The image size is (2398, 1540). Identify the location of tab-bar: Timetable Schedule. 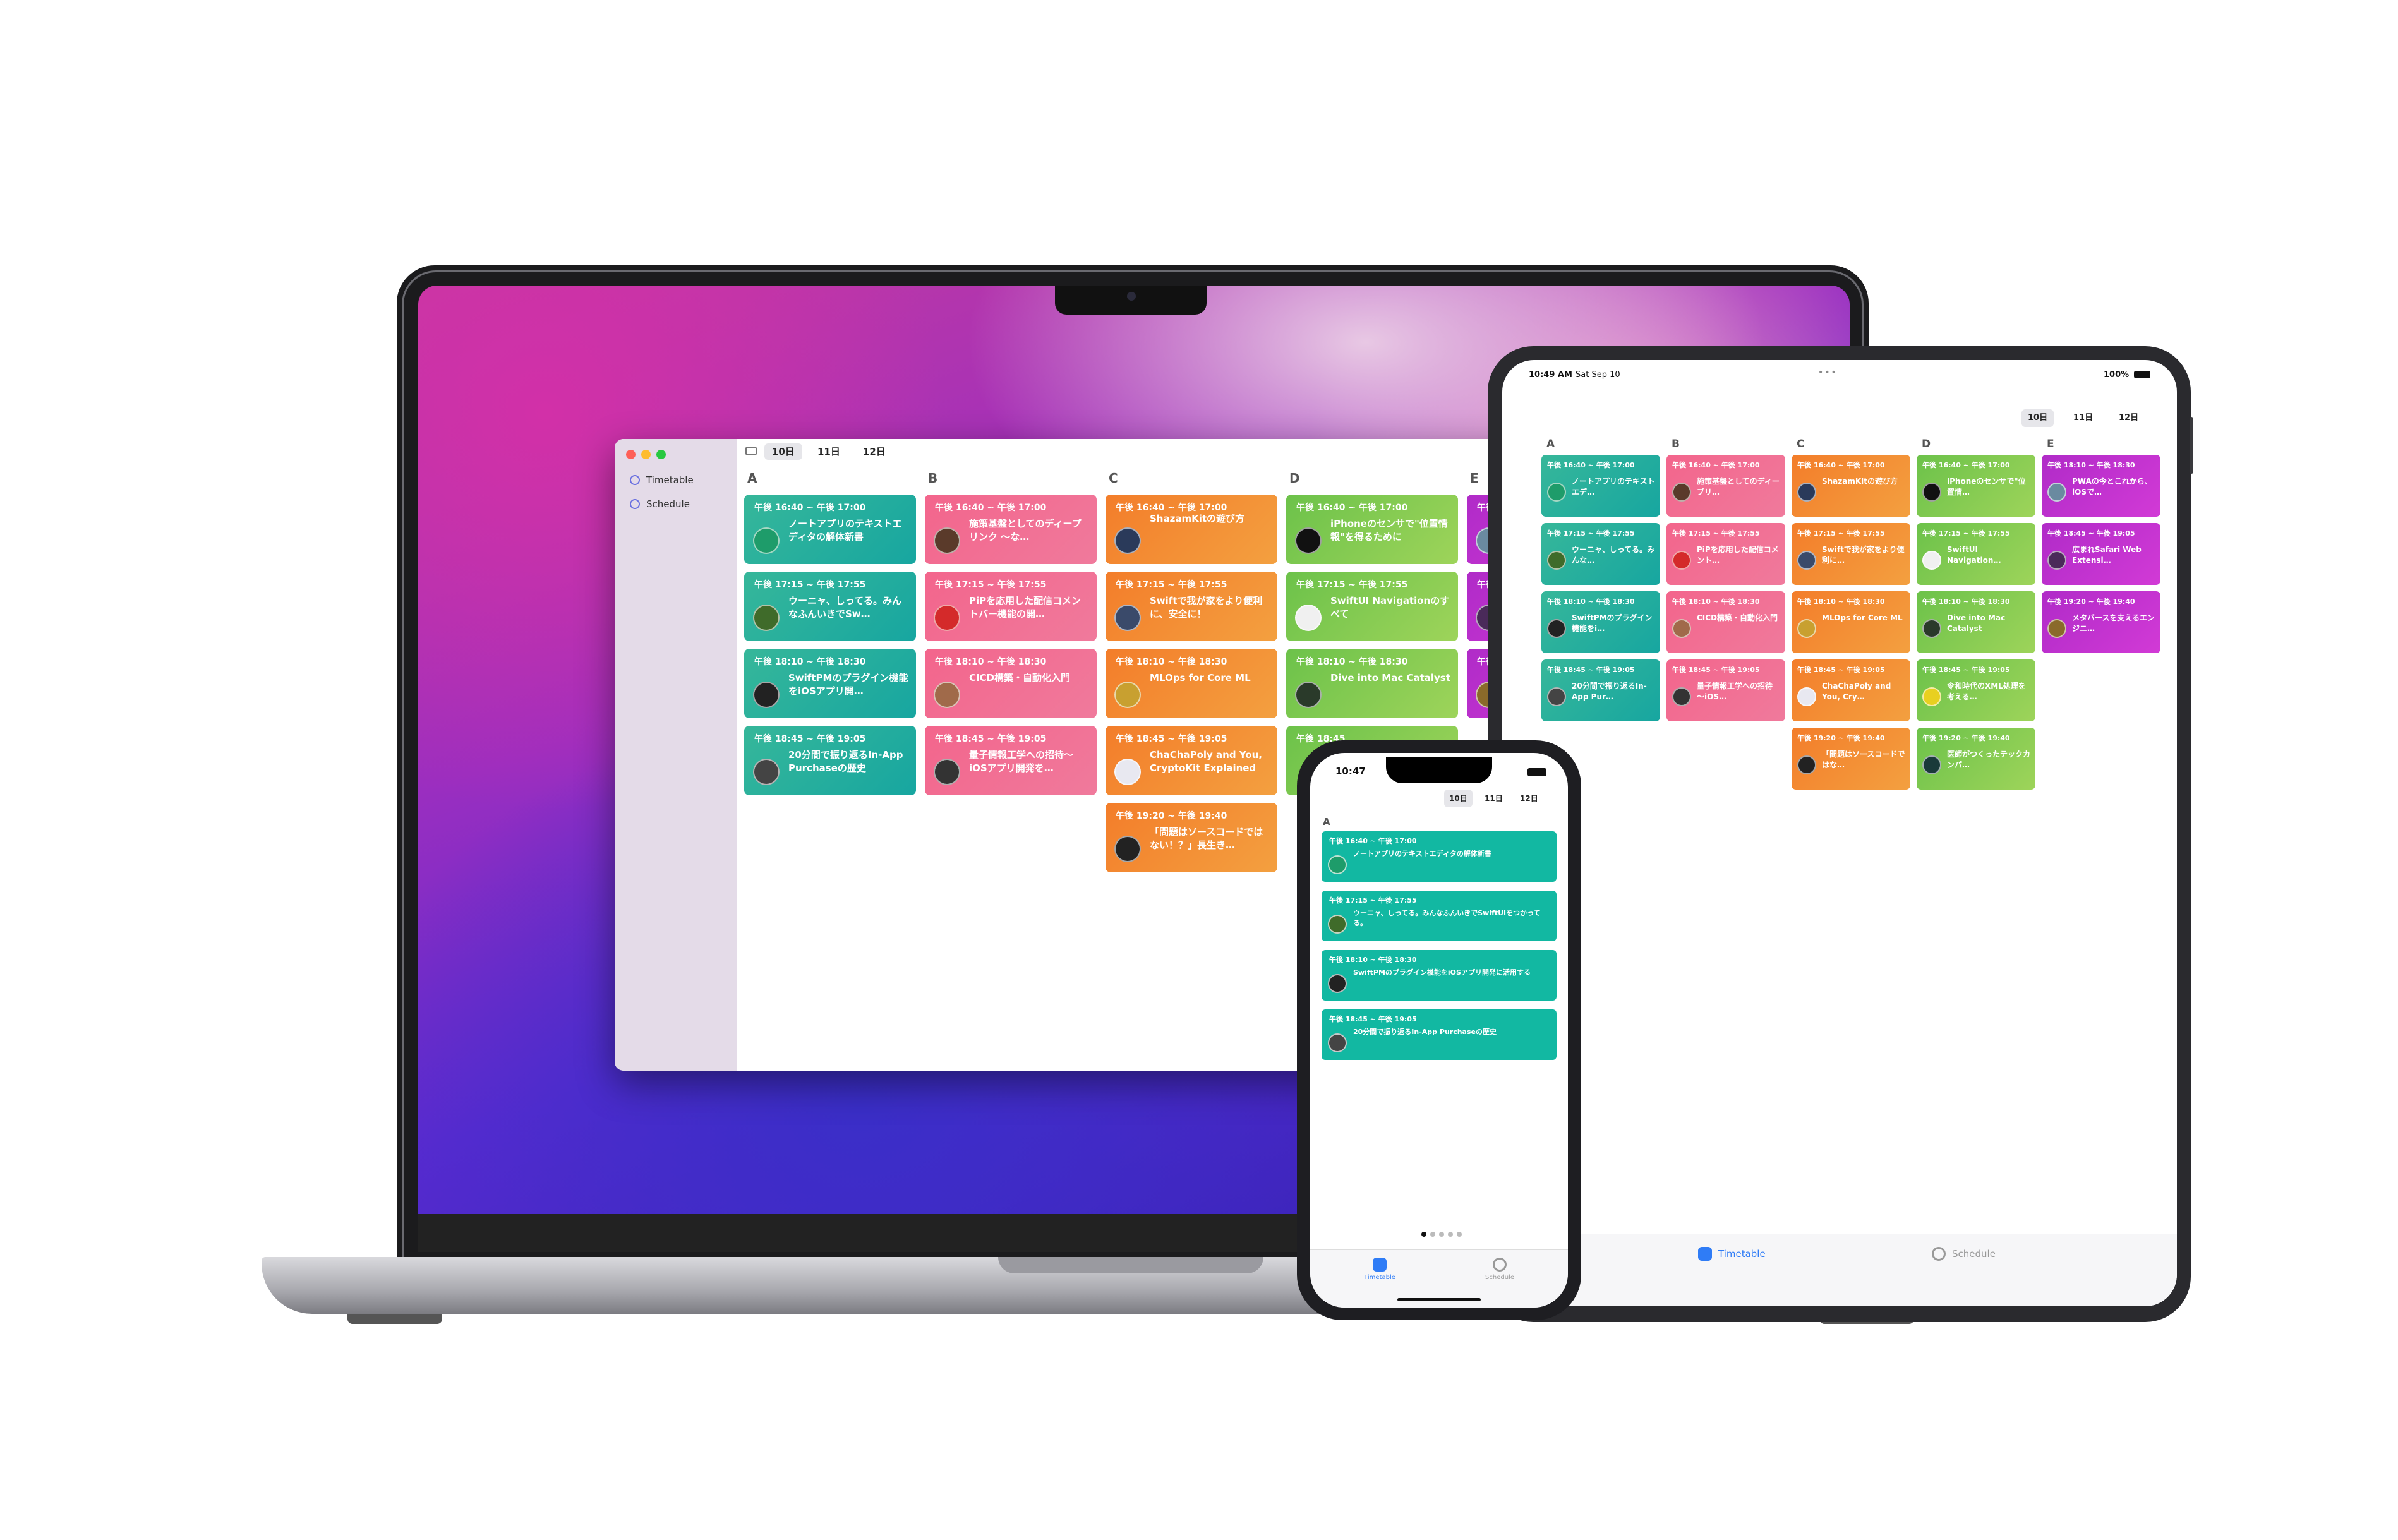
(1839, 1270).